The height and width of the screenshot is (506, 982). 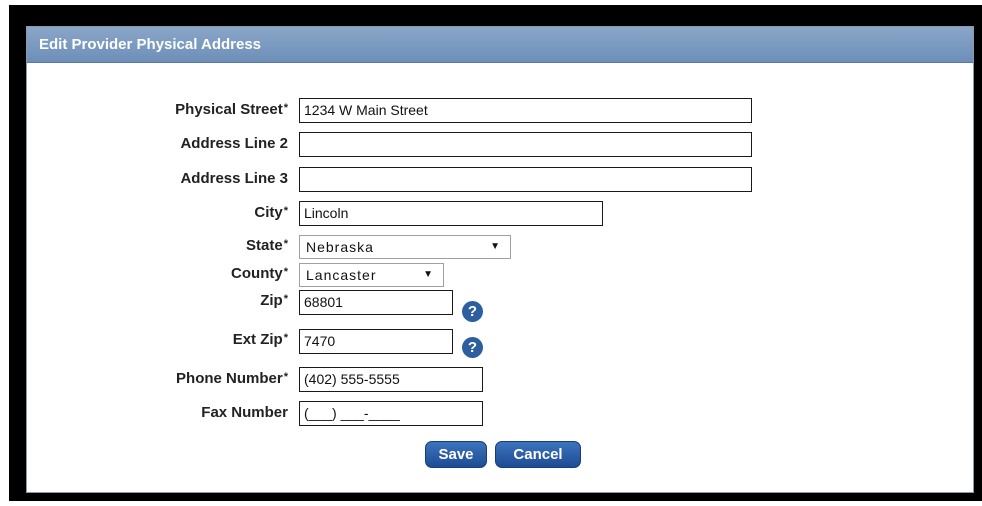 What do you see at coordinates (472, 347) in the screenshot?
I see `ext-zip-help-icon: ?` at bounding box center [472, 347].